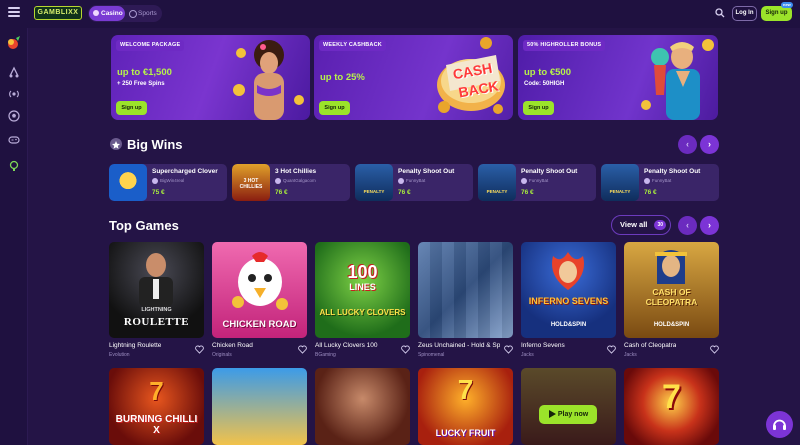 The height and width of the screenshot is (445, 800). I want to click on game-tile: Play now, so click(568, 406).